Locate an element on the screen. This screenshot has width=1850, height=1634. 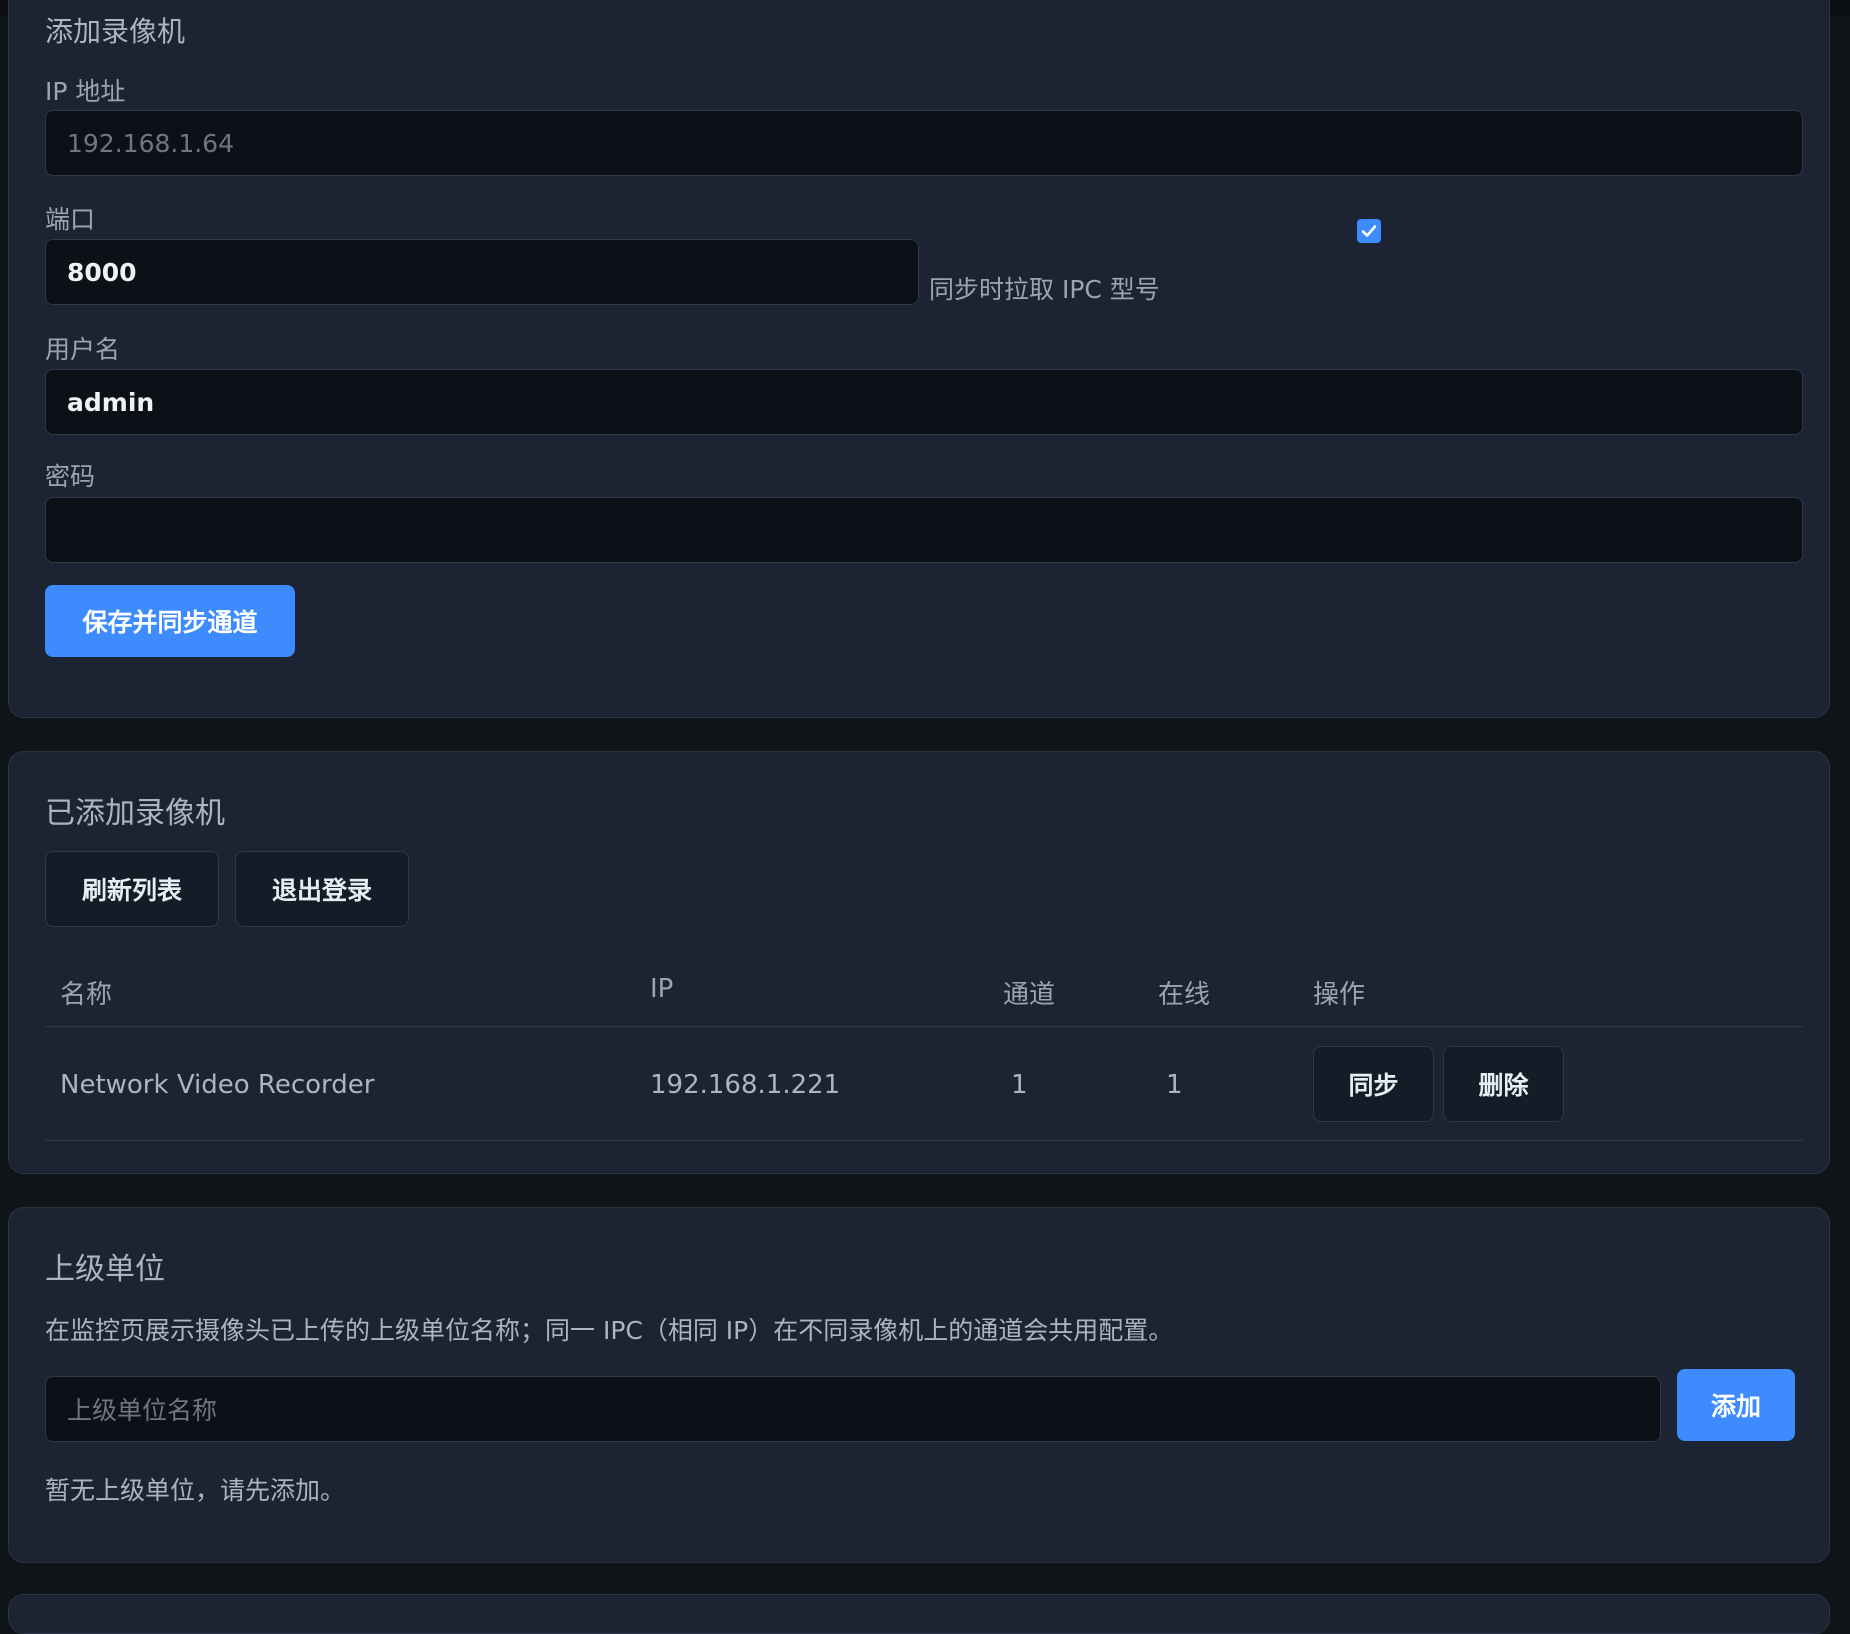
parent-units-empty-text: 暂无上级单位，请先添加。 is located at coordinates (195, 1490).